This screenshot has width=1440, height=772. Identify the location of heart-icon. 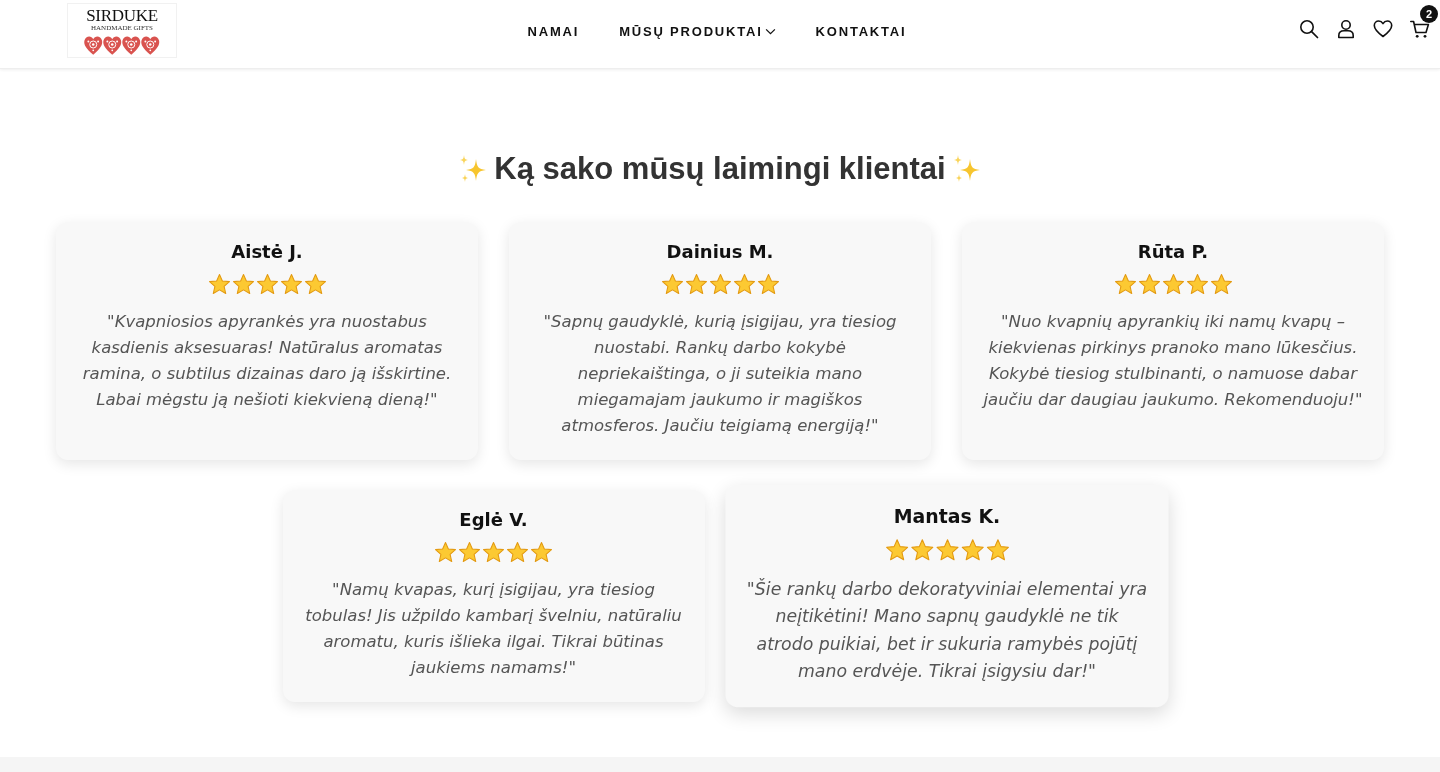
(1383, 29).